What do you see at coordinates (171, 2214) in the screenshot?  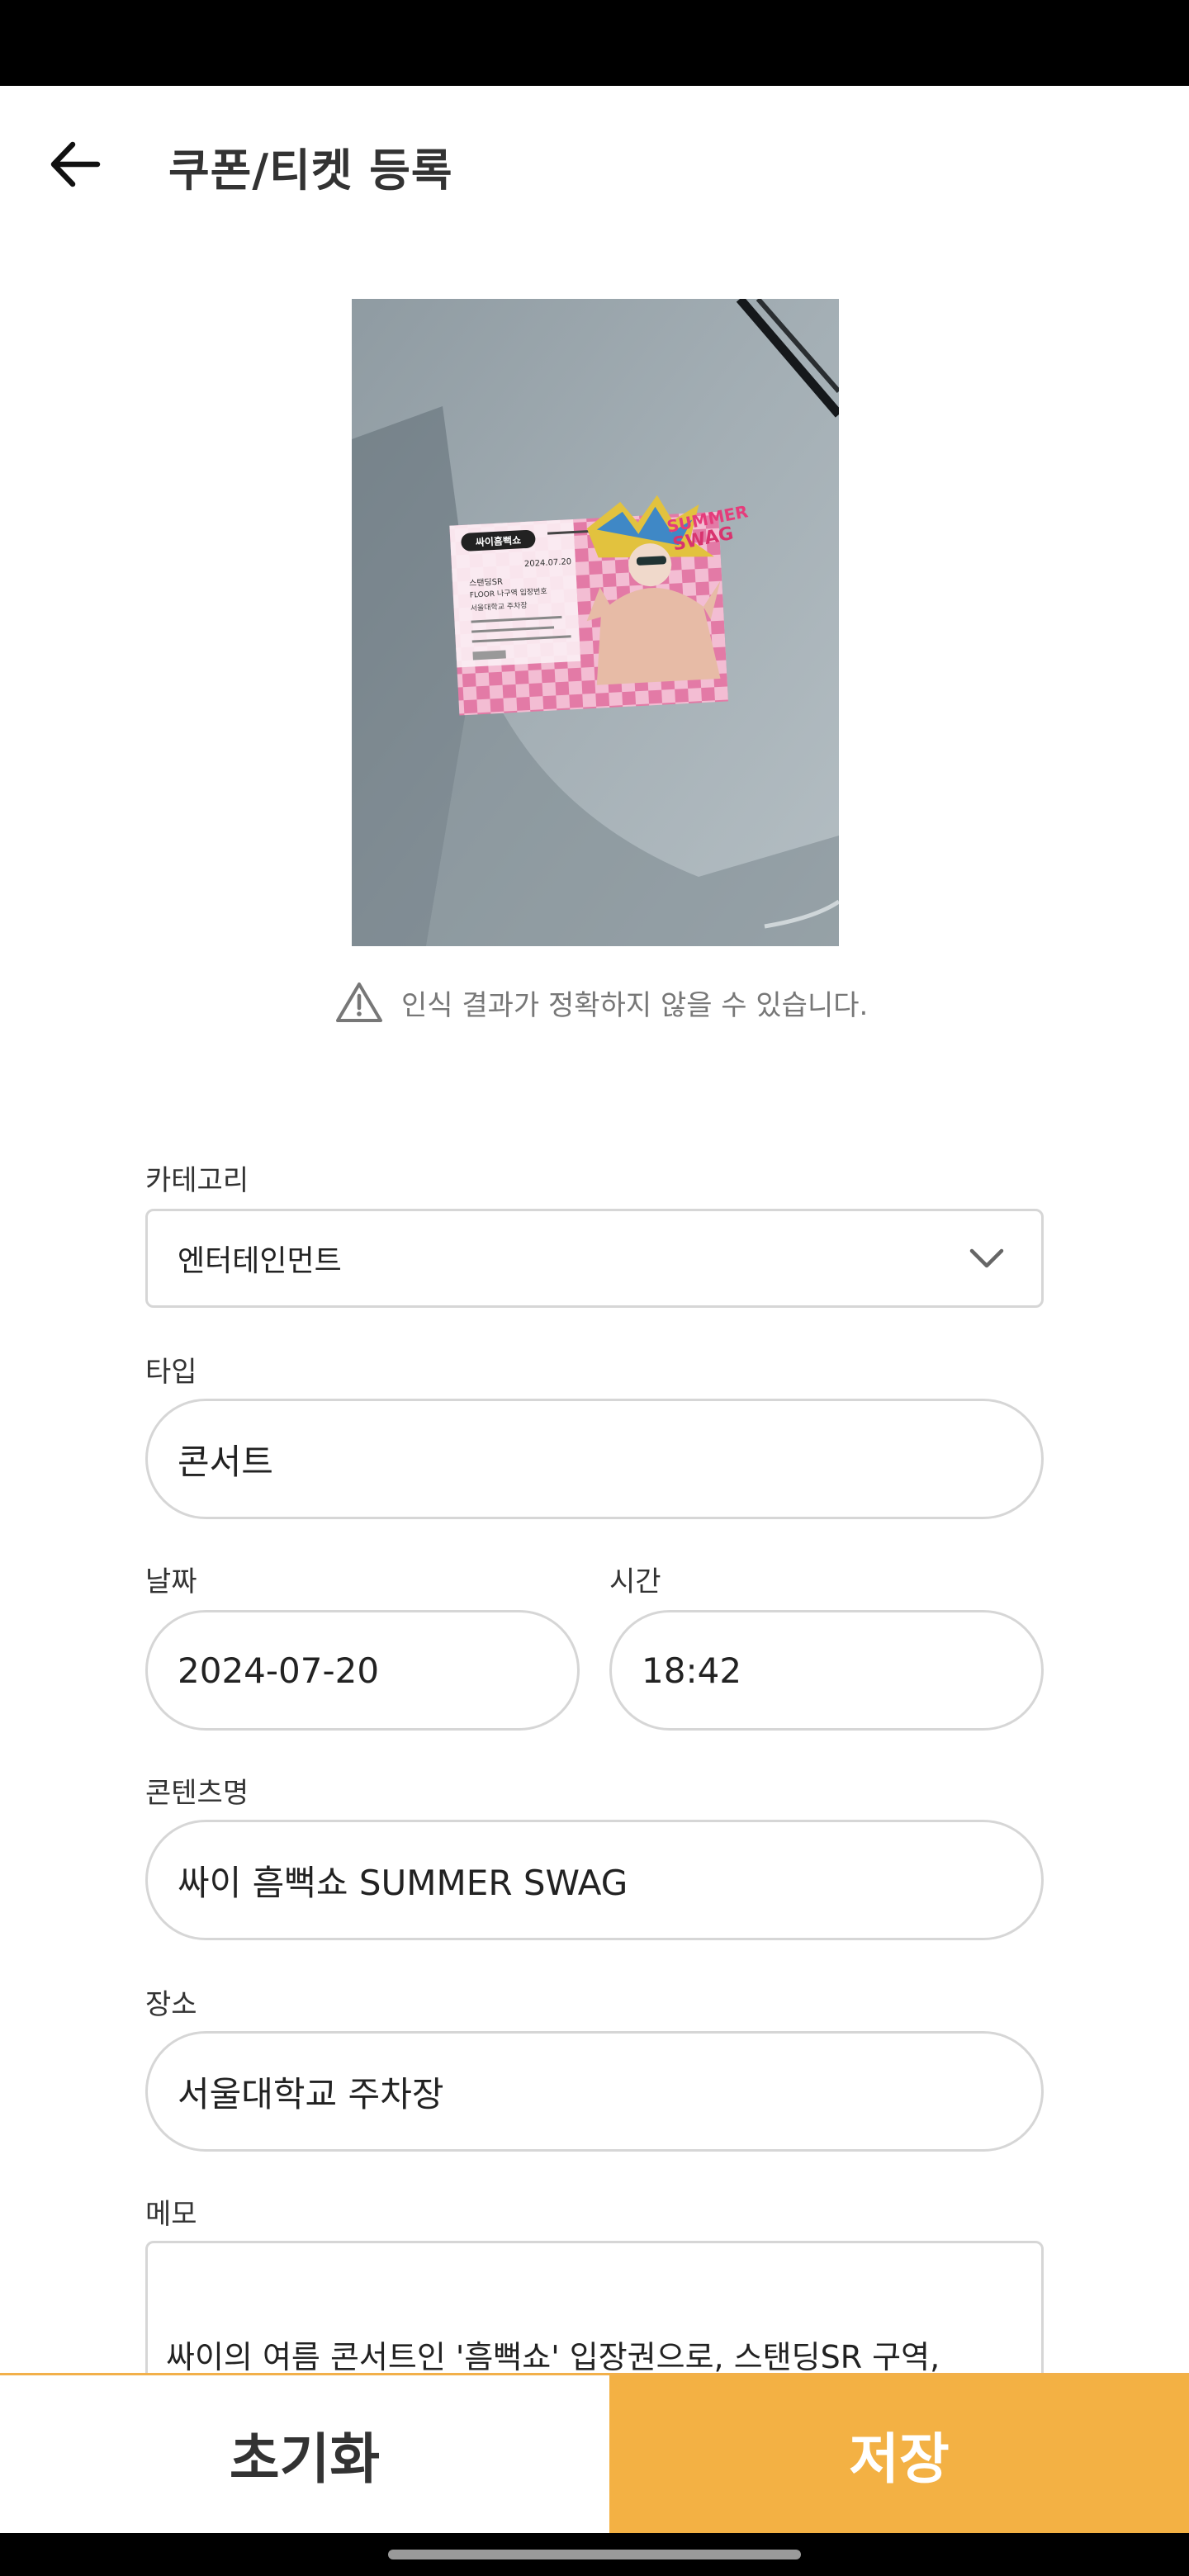 I see `memo-label: 메모` at bounding box center [171, 2214].